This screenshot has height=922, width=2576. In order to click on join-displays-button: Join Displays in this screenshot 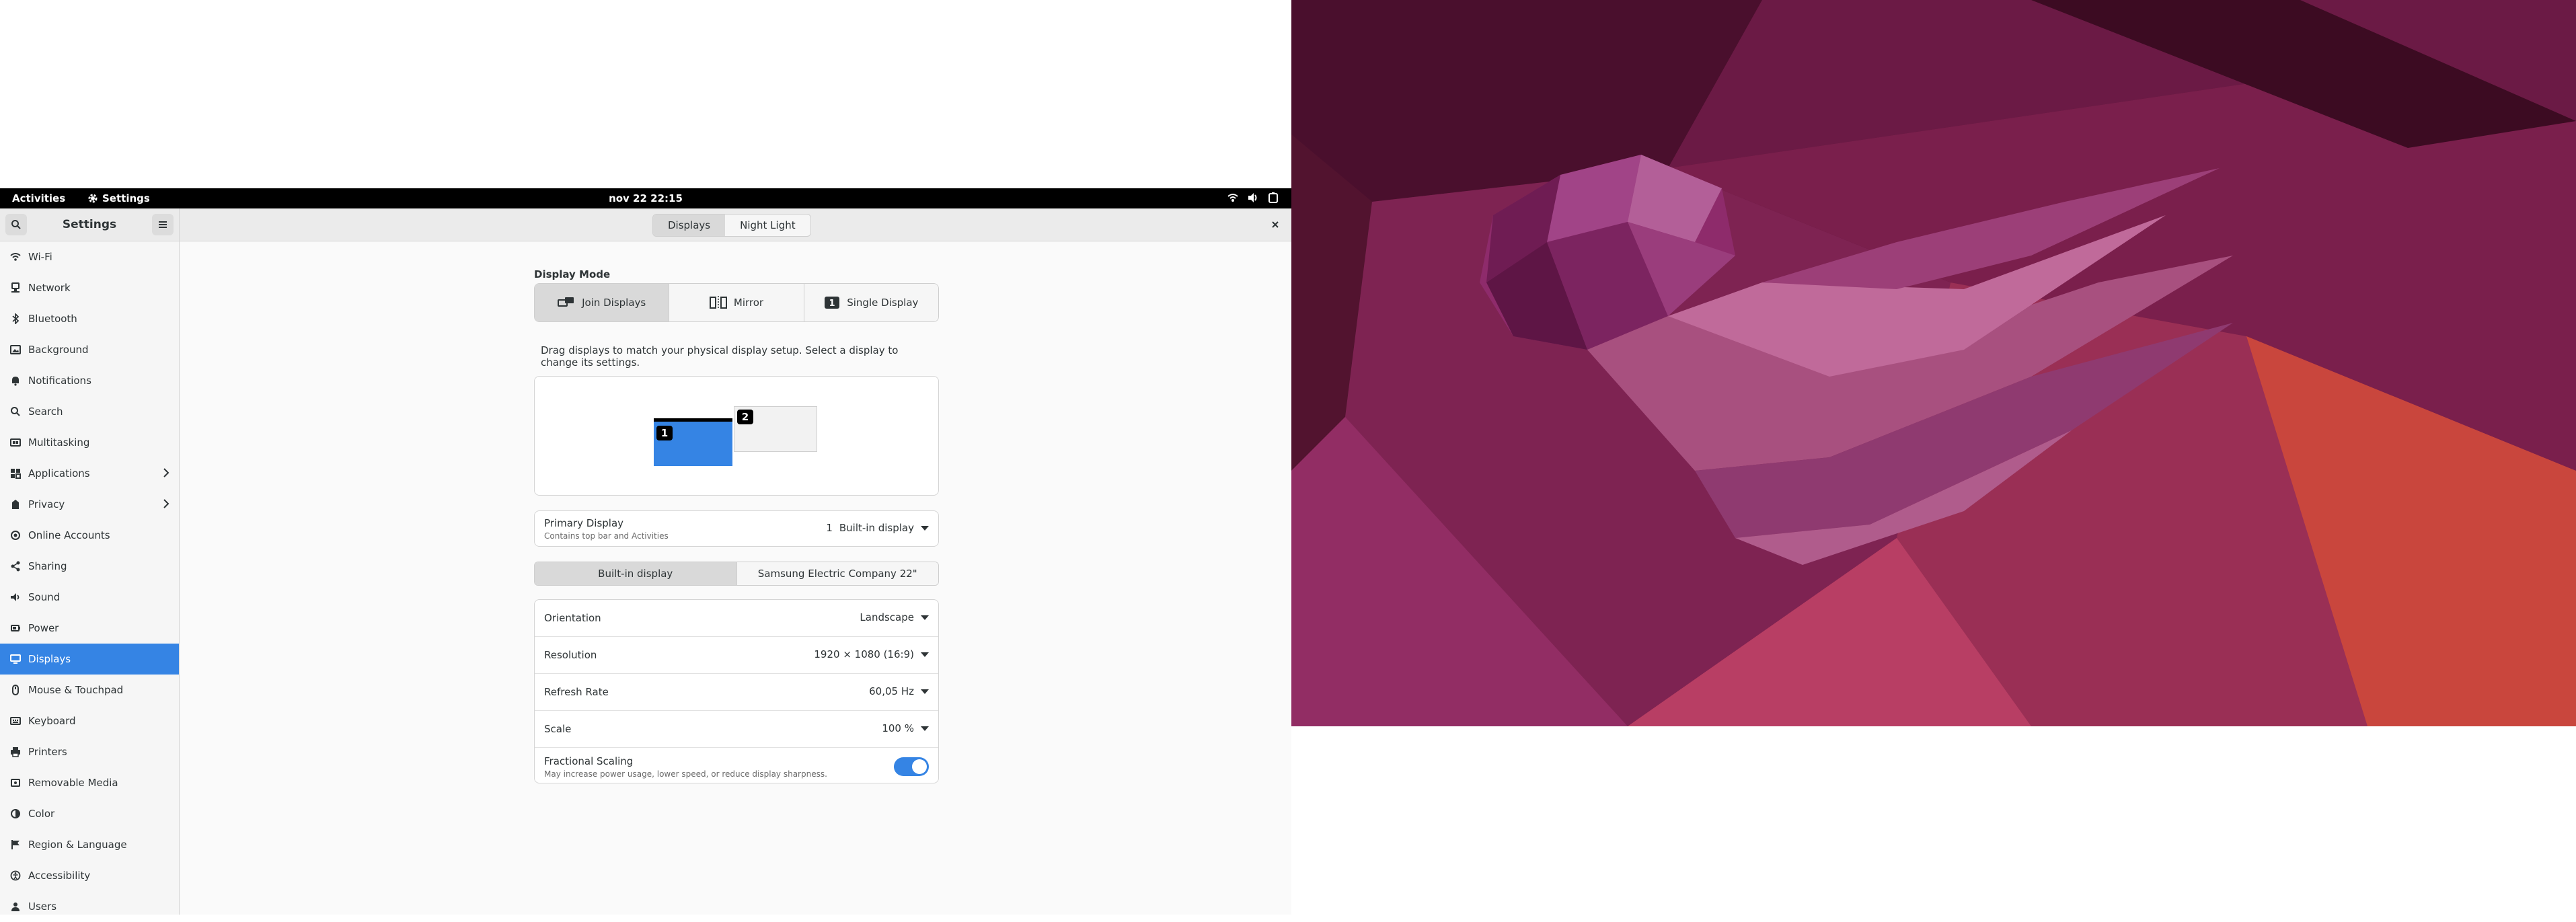, I will do `click(602, 302)`.